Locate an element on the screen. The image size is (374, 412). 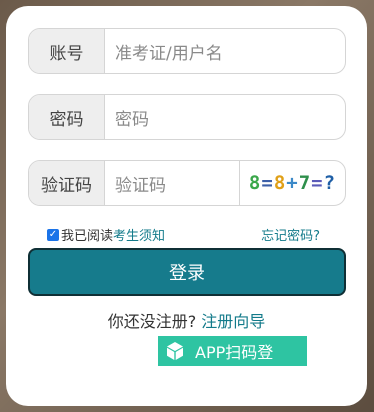
password-field: 密码 密码 is located at coordinates (187, 117).